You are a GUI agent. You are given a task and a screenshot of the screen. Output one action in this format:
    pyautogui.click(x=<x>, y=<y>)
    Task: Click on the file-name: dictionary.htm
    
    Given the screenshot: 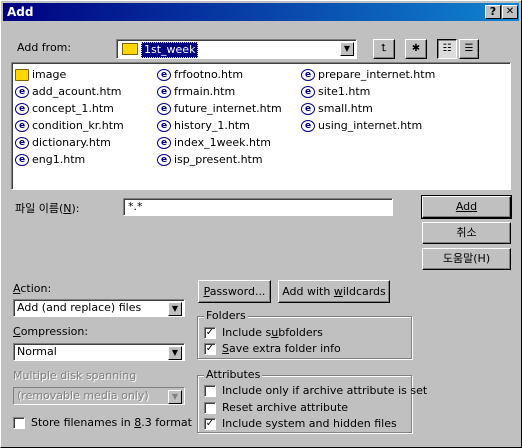 What is the action you would take?
    pyautogui.click(x=71, y=142)
    